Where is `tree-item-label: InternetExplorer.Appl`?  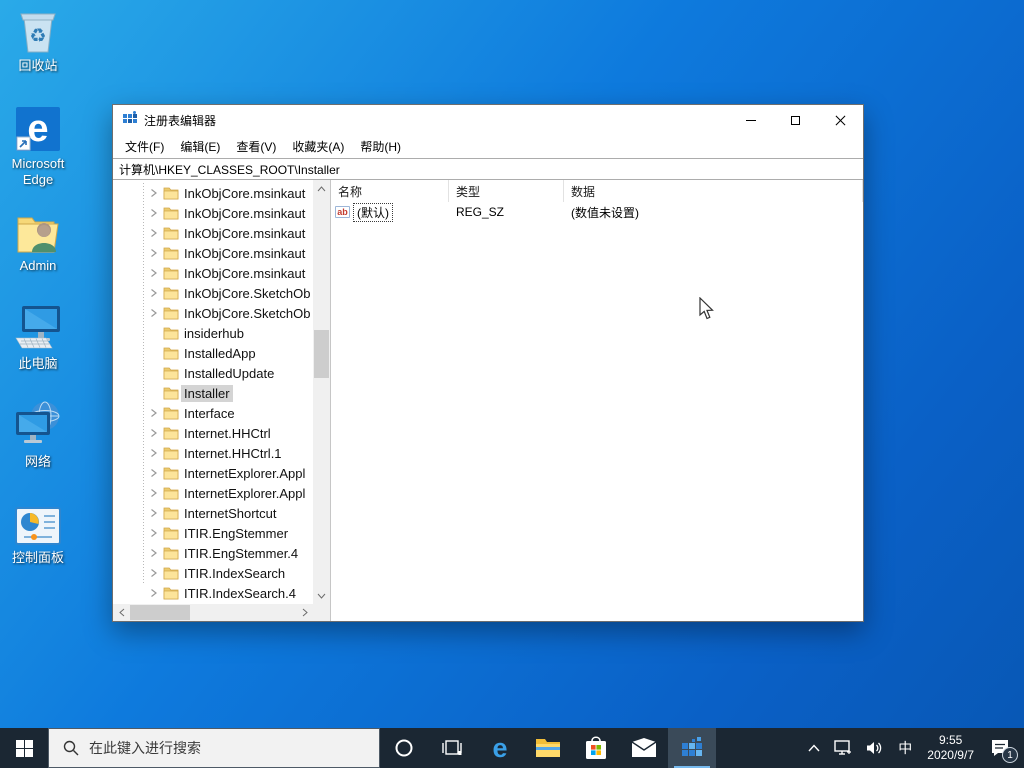 tree-item-label: InternetExplorer.Appl is located at coordinates (245, 473).